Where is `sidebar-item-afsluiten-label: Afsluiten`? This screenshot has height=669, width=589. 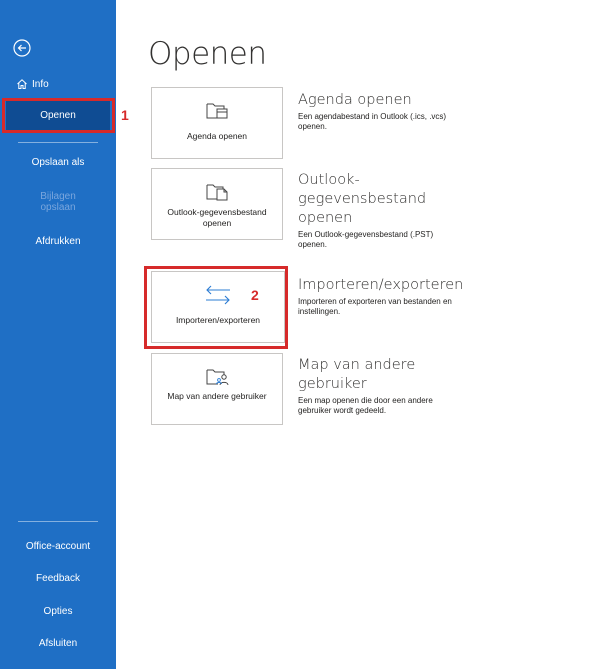 sidebar-item-afsluiten-label: Afsluiten is located at coordinates (58, 643).